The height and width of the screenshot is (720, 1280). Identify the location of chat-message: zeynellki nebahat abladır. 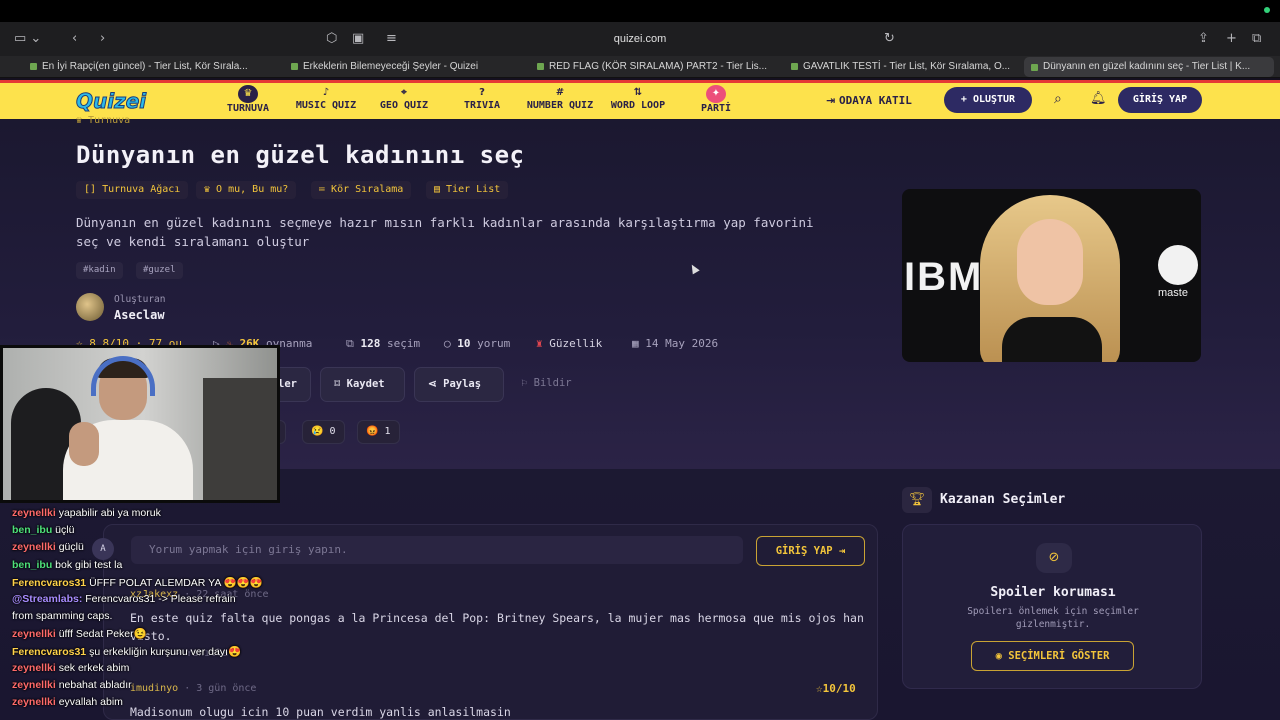
(72, 685).